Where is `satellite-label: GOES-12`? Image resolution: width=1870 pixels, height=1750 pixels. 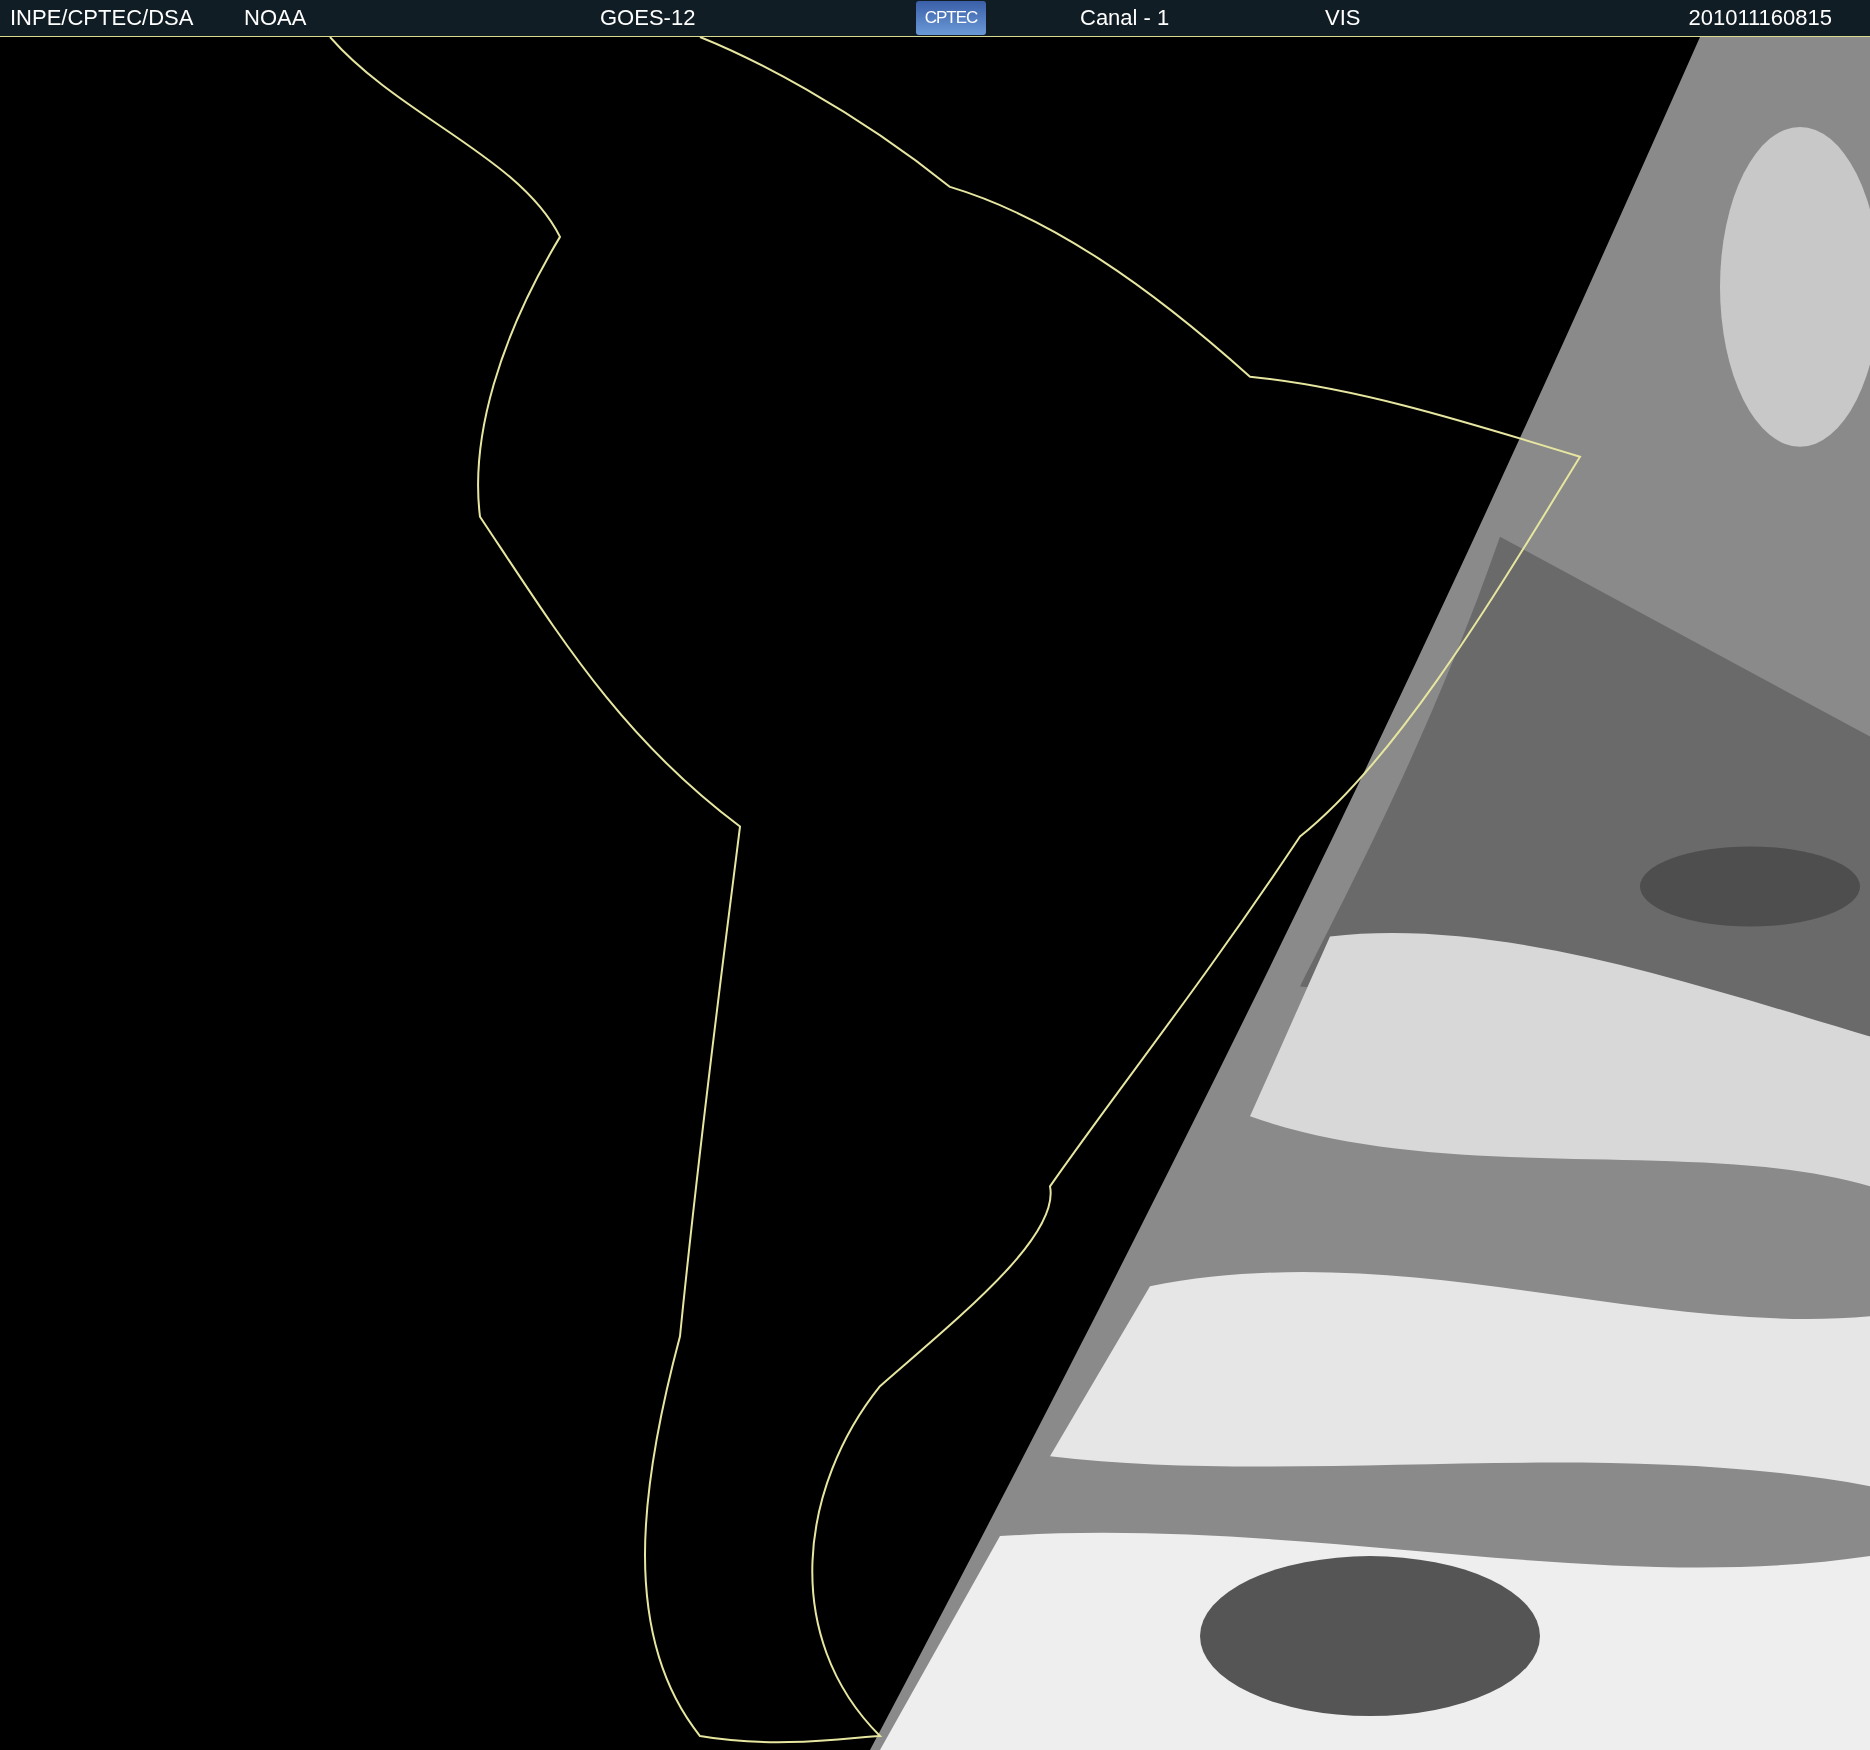 satellite-label: GOES-12 is located at coordinates (648, 18).